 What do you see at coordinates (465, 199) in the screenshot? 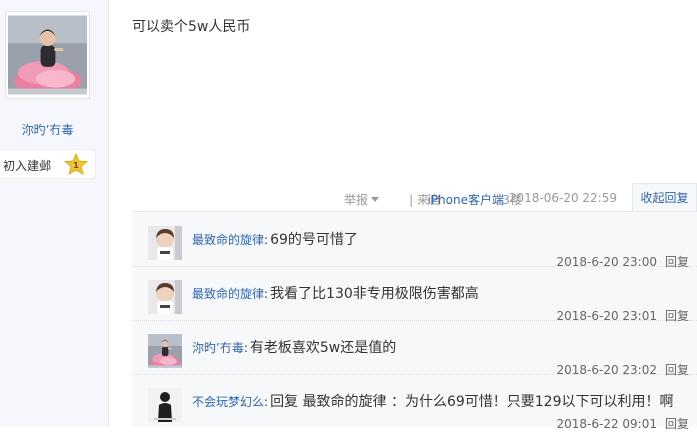
I see `source-link: iPhone客户端` at bounding box center [465, 199].